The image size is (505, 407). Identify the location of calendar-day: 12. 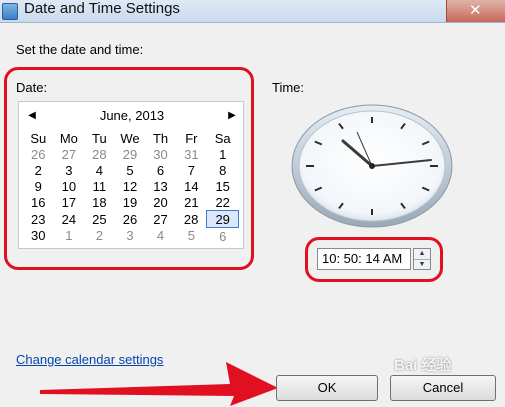
(130, 186).